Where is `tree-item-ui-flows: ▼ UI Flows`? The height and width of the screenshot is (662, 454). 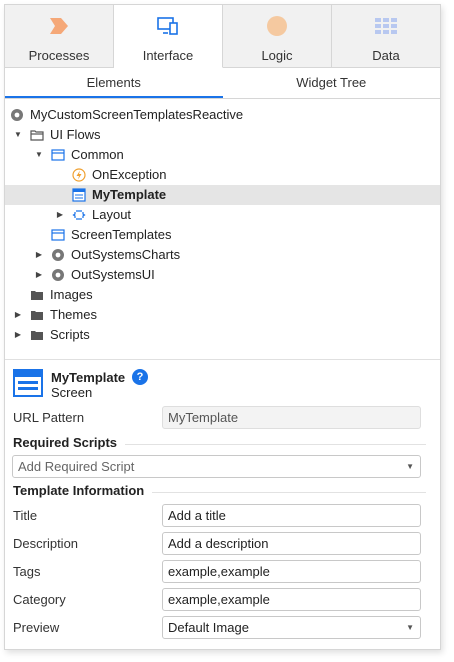
tree-item-ui-flows: ▼ UI Flows is located at coordinates (222, 135).